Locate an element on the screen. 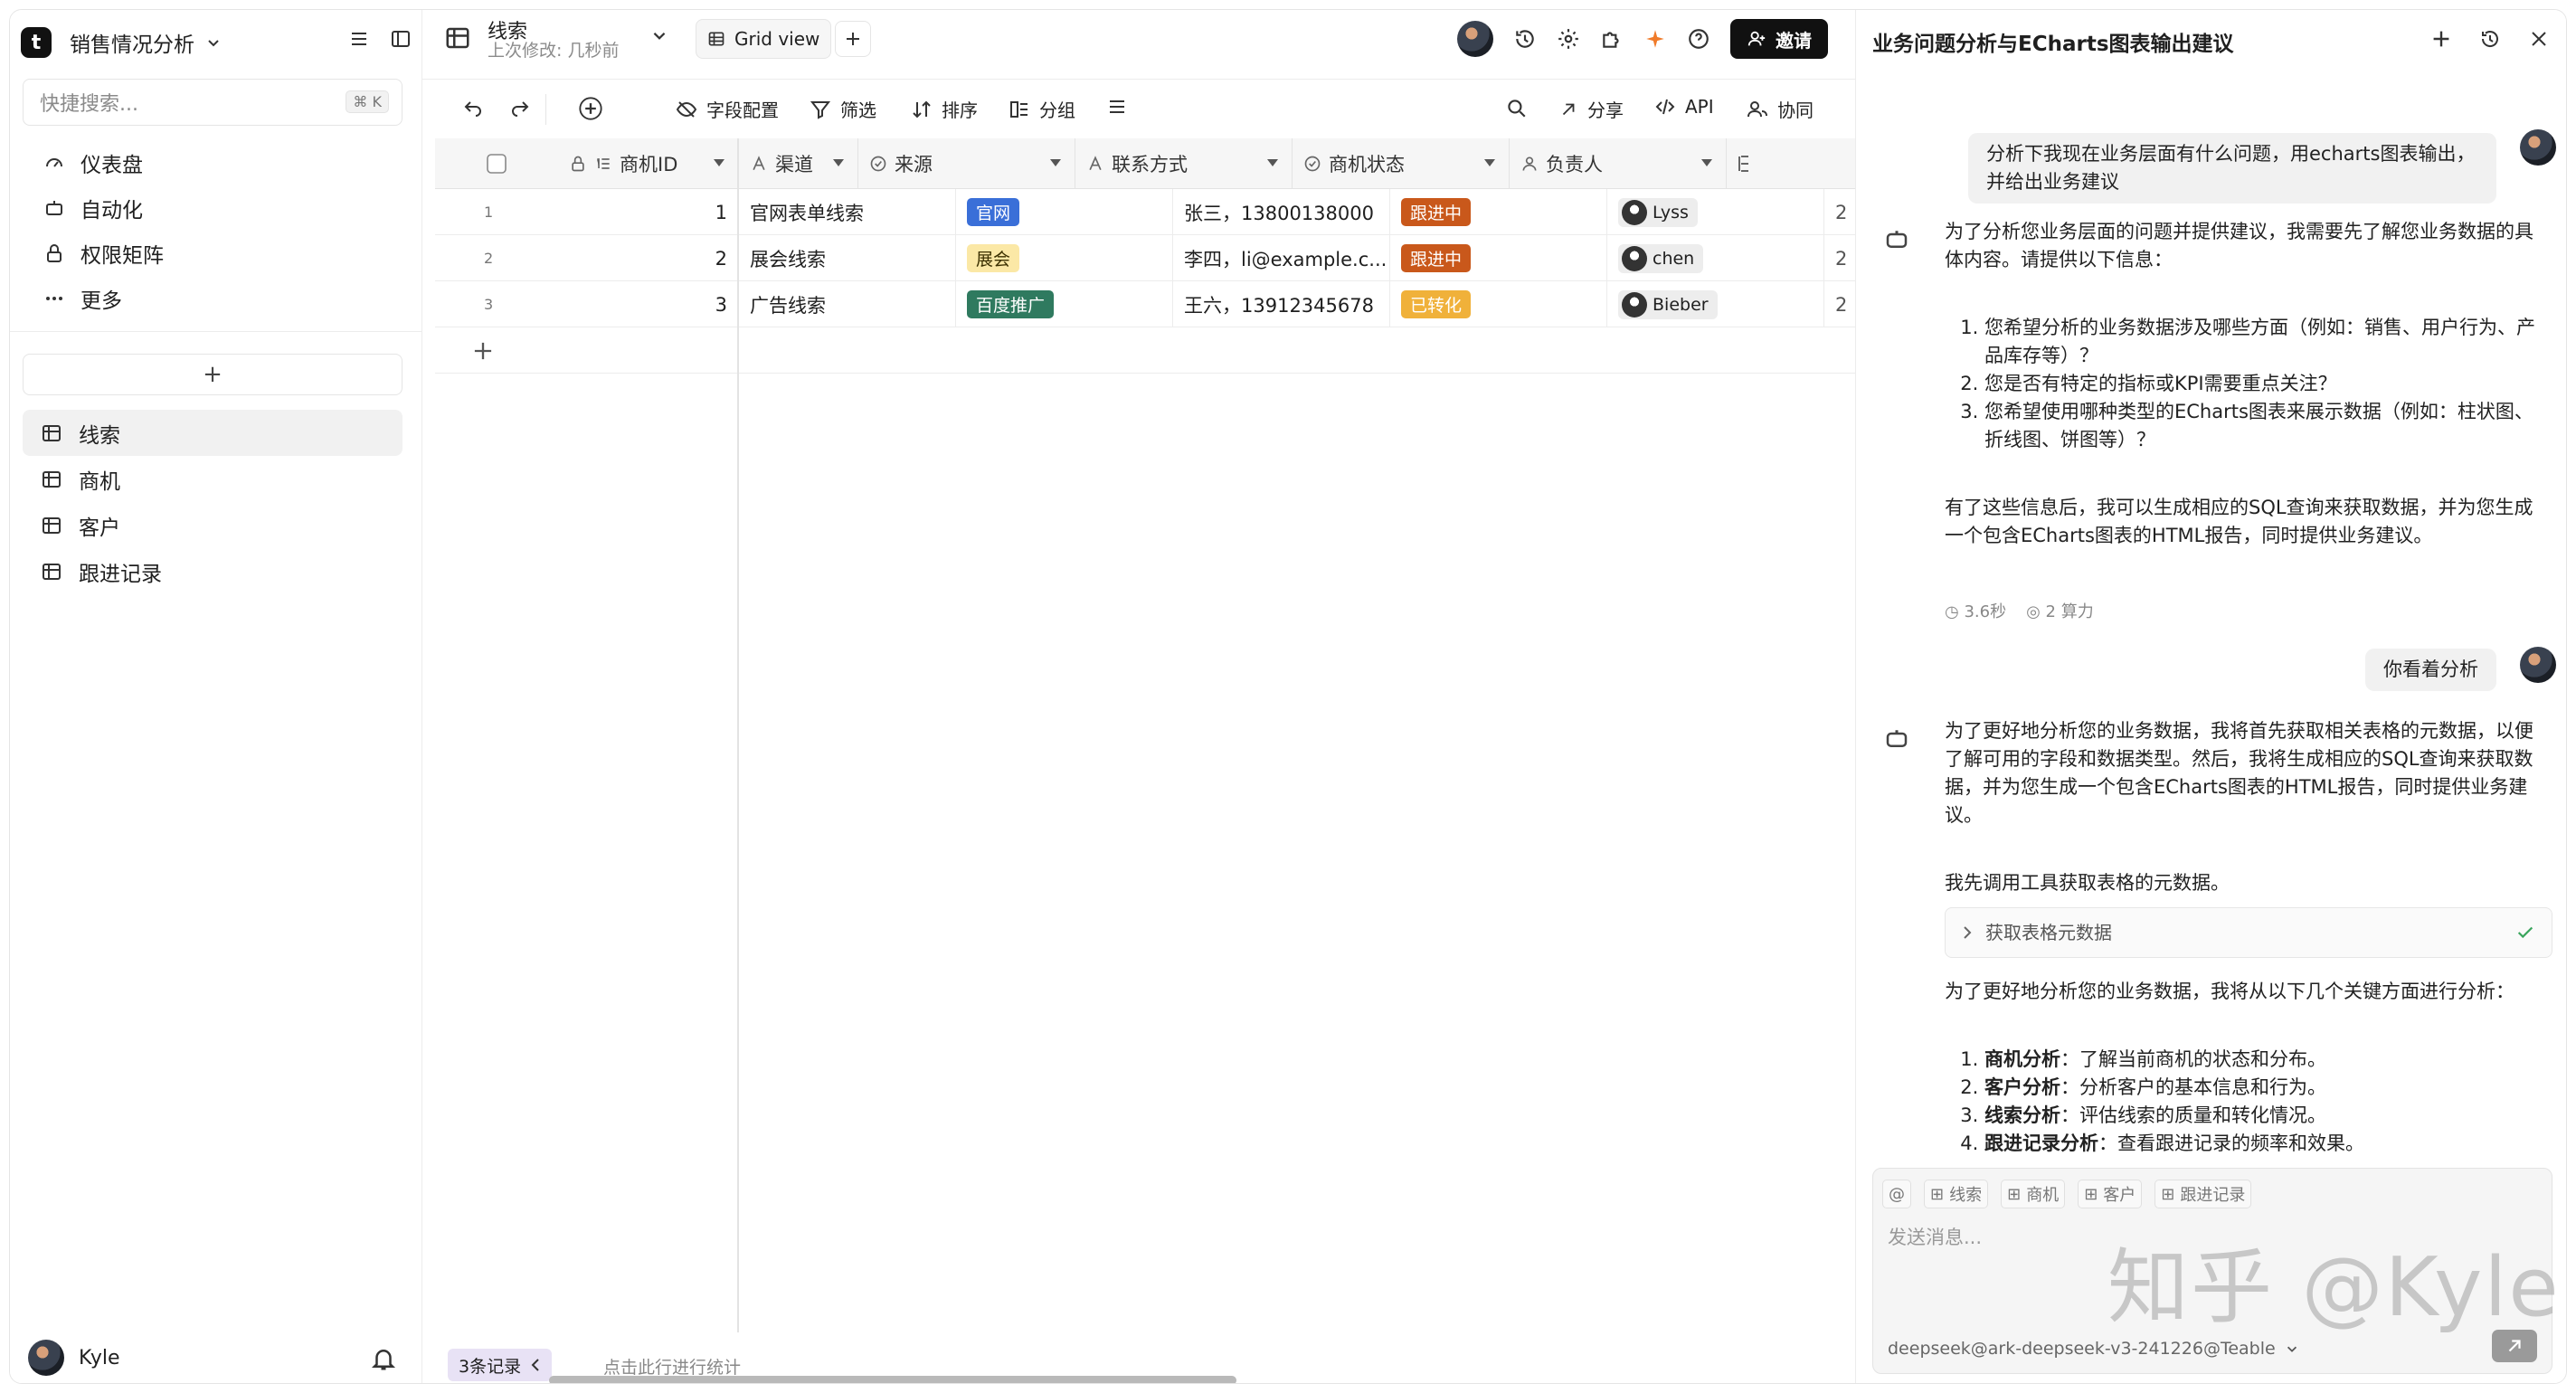 The height and width of the screenshot is (1393, 2576). cell-channel: 官网表单线索 is located at coordinates (848, 212).